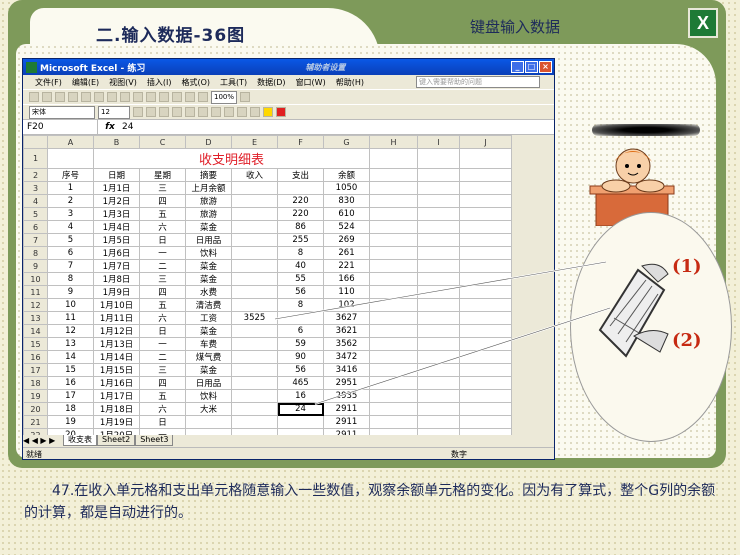 This screenshot has height=555, width=740. What do you see at coordinates (190, 97) in the screenshot?
I see `sort-icon` at bounding box center [190, 97].